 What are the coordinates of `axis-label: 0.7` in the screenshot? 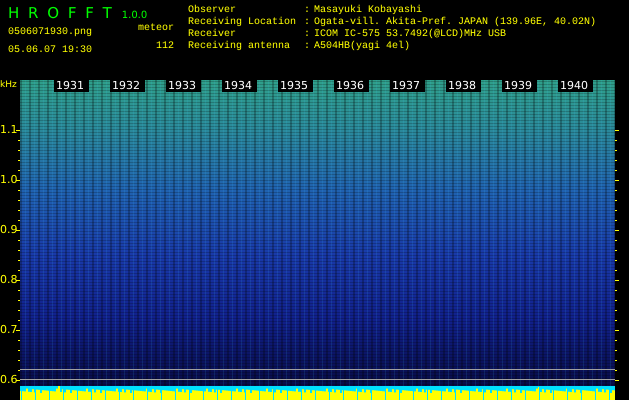 It's located at (9, 330).